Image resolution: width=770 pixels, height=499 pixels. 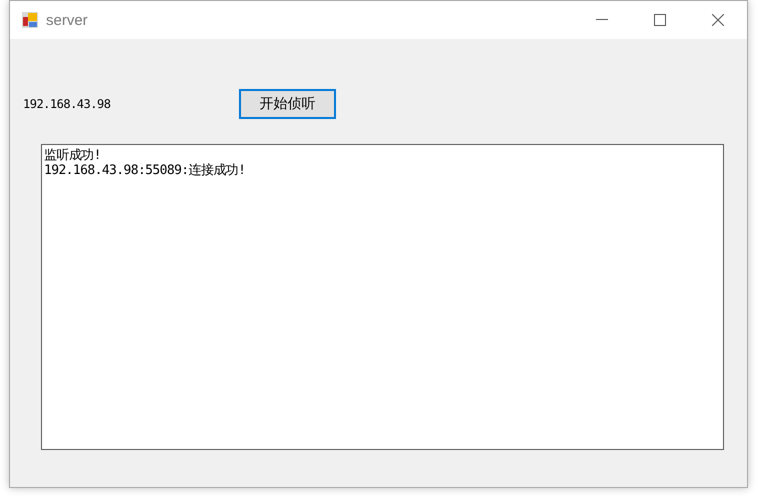 I want to click on maximize-icon, so click(x=660, y=20).